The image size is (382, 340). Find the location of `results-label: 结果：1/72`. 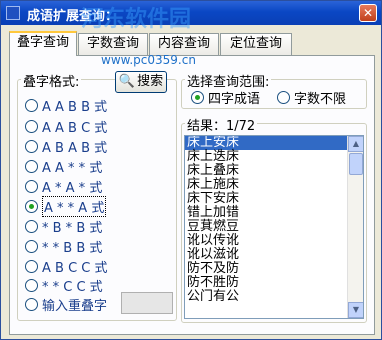

results-label: 结果：1/72 is located at coordinates (221, 124).